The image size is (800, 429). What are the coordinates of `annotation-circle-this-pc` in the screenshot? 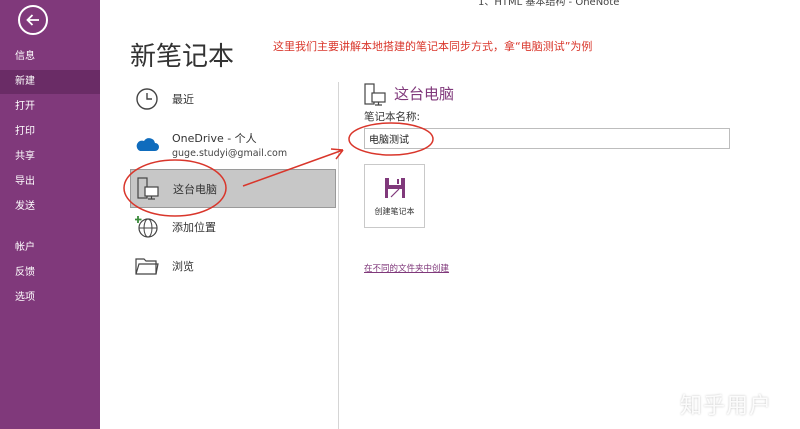 It's located at (175, 188).